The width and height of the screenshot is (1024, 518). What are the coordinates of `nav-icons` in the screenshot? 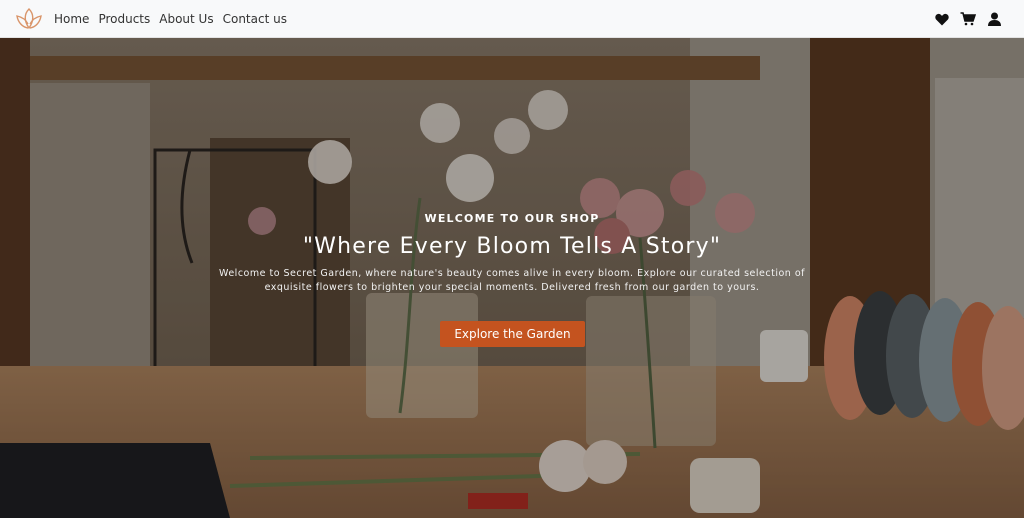 It's located at (963, 19).